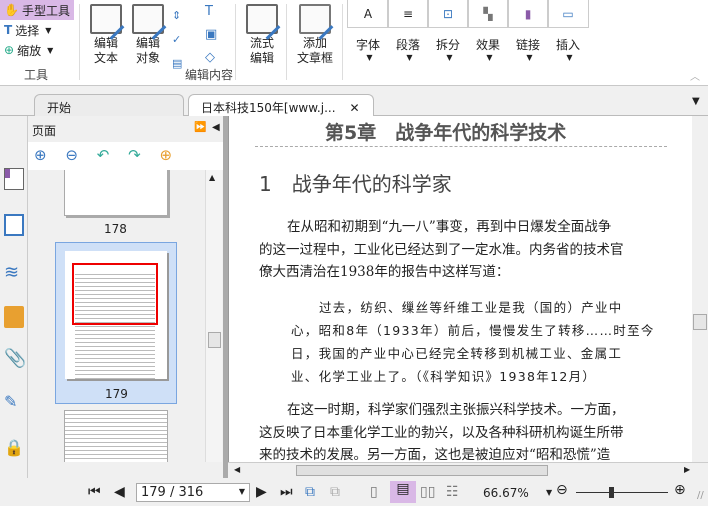 This screenshot has height=506, width=708. Describe the element at coordinates (14, 449) in the screenshot. I see `lock-icon: 🔒` at that location.